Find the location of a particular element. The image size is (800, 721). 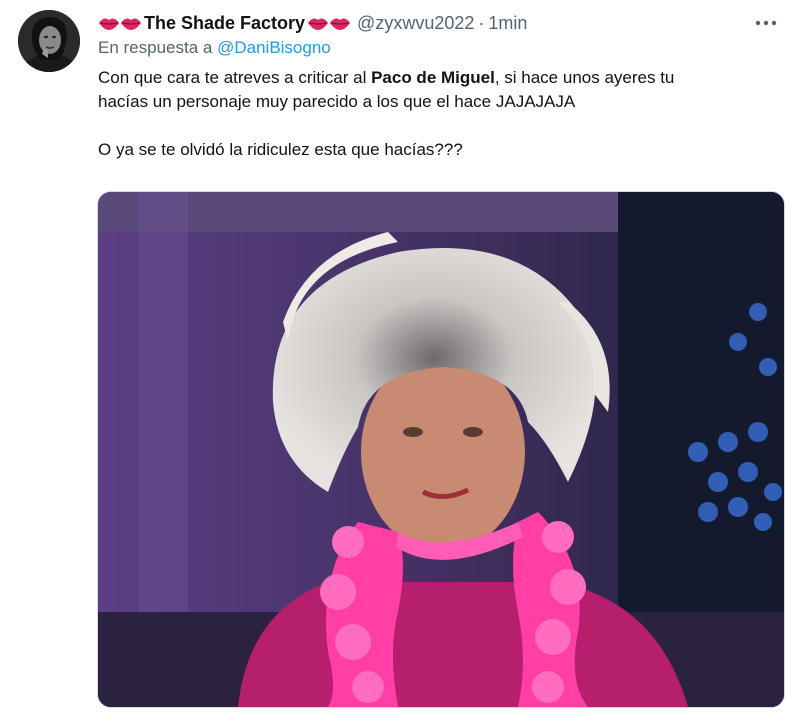

text-bold-segment: Paco de Miguel is located at coordinates (433, 77).